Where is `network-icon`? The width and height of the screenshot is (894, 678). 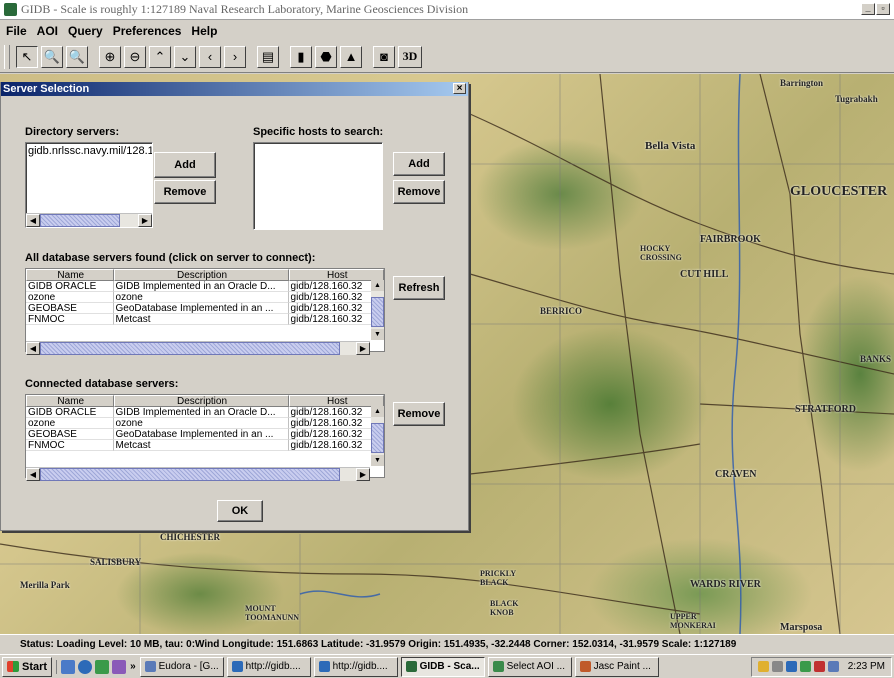 network-icon is located at coordinates (102, 666).